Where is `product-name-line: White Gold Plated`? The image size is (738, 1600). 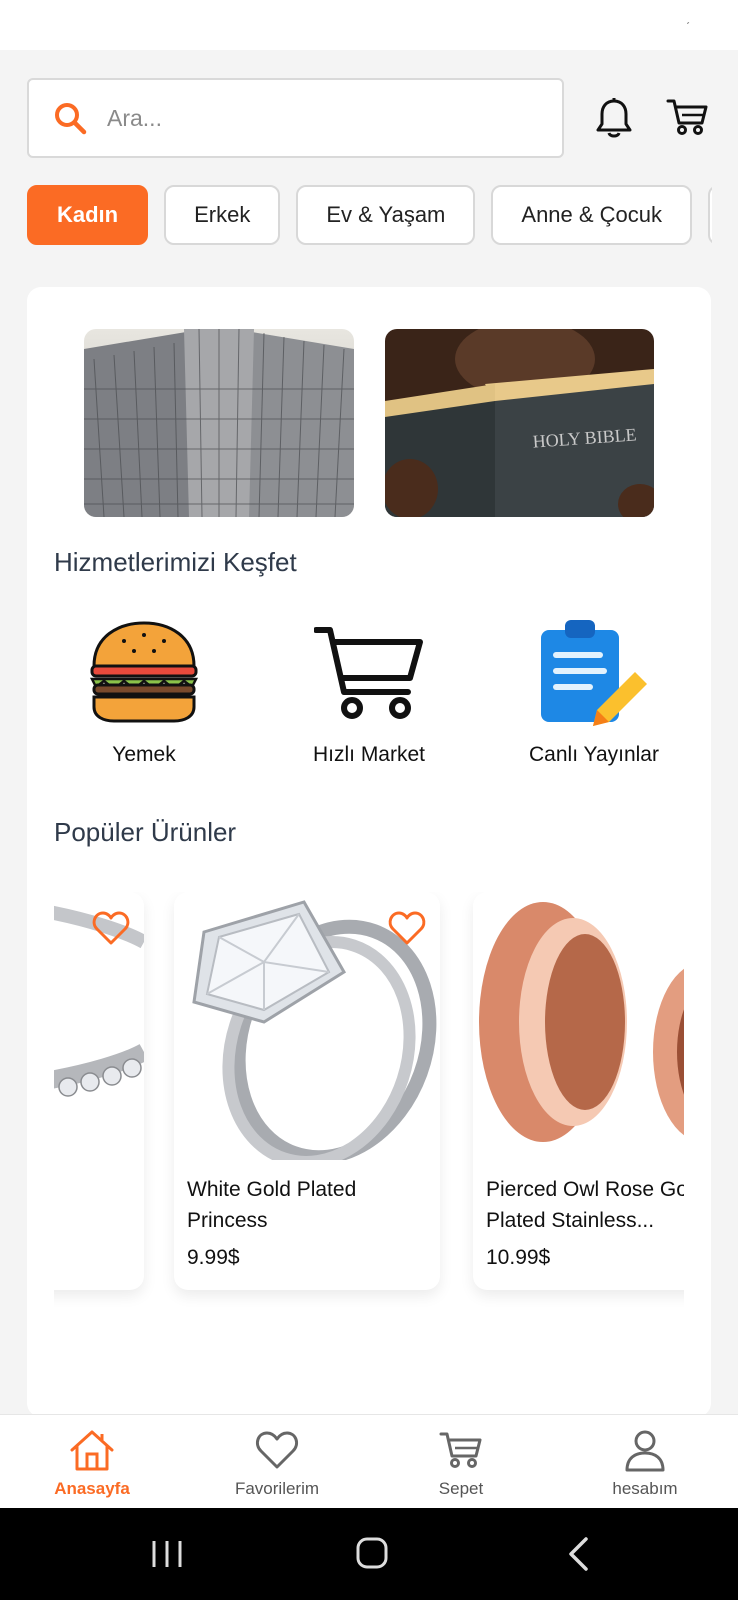 product-name-line: White Gold Plated is located at coordinates (272, 1189).